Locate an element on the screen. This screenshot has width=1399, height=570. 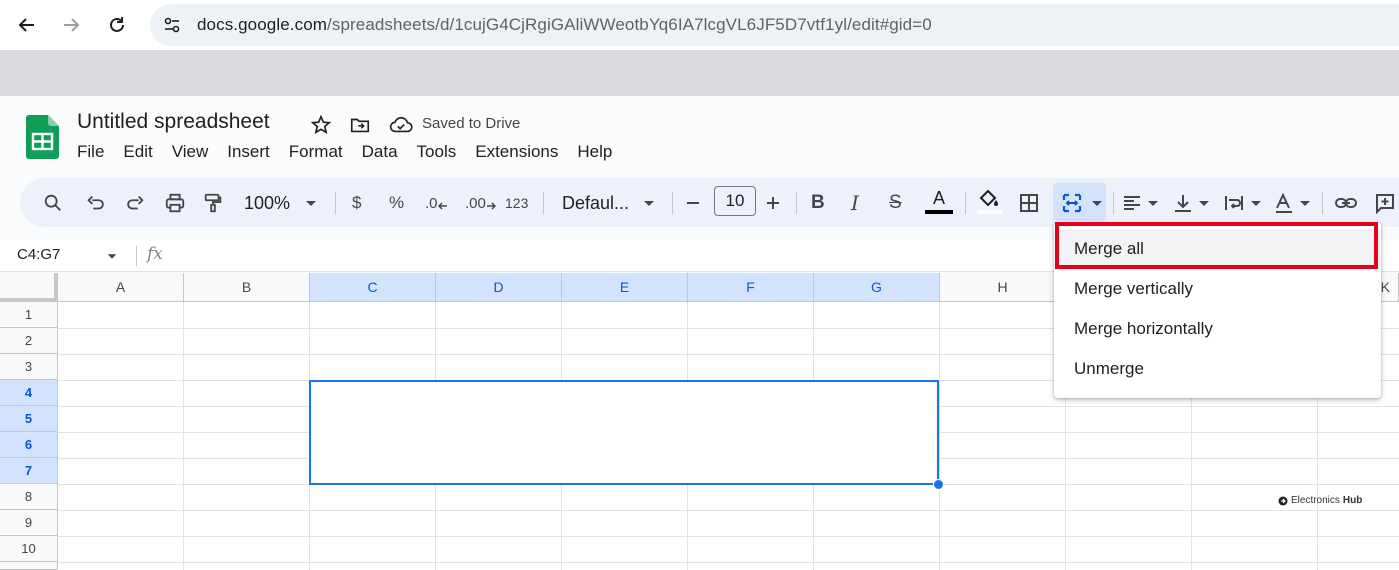
borders-icon is located at coordinates (1029, 203).